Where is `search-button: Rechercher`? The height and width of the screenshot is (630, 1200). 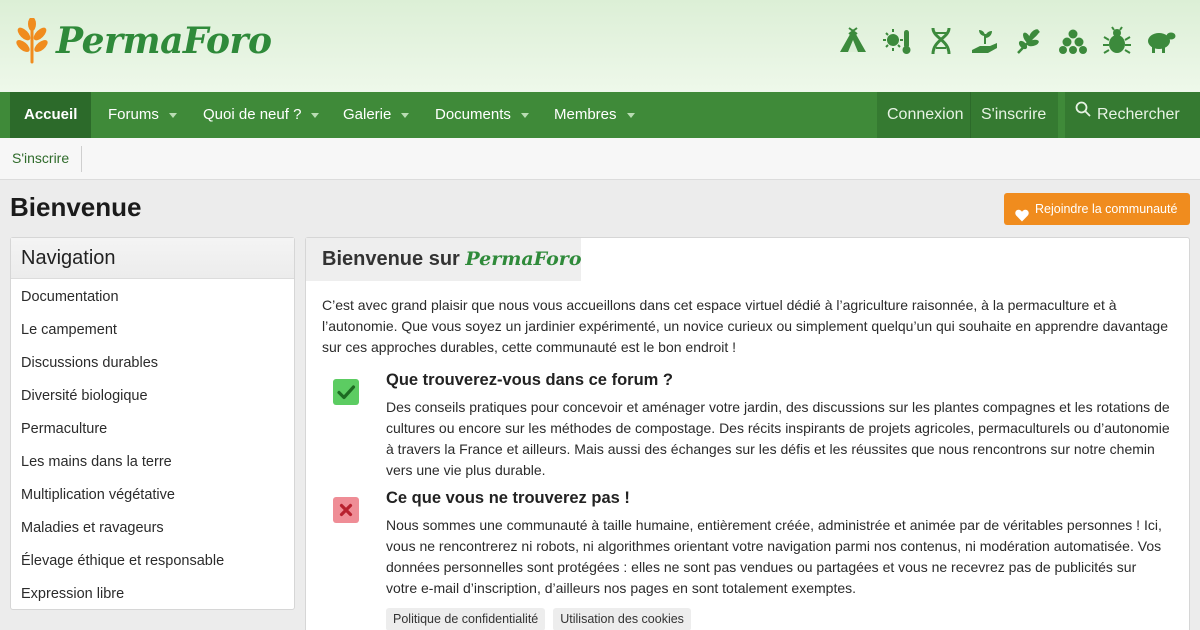 search-button: Rechercher is located at coordinates (1132, 115).